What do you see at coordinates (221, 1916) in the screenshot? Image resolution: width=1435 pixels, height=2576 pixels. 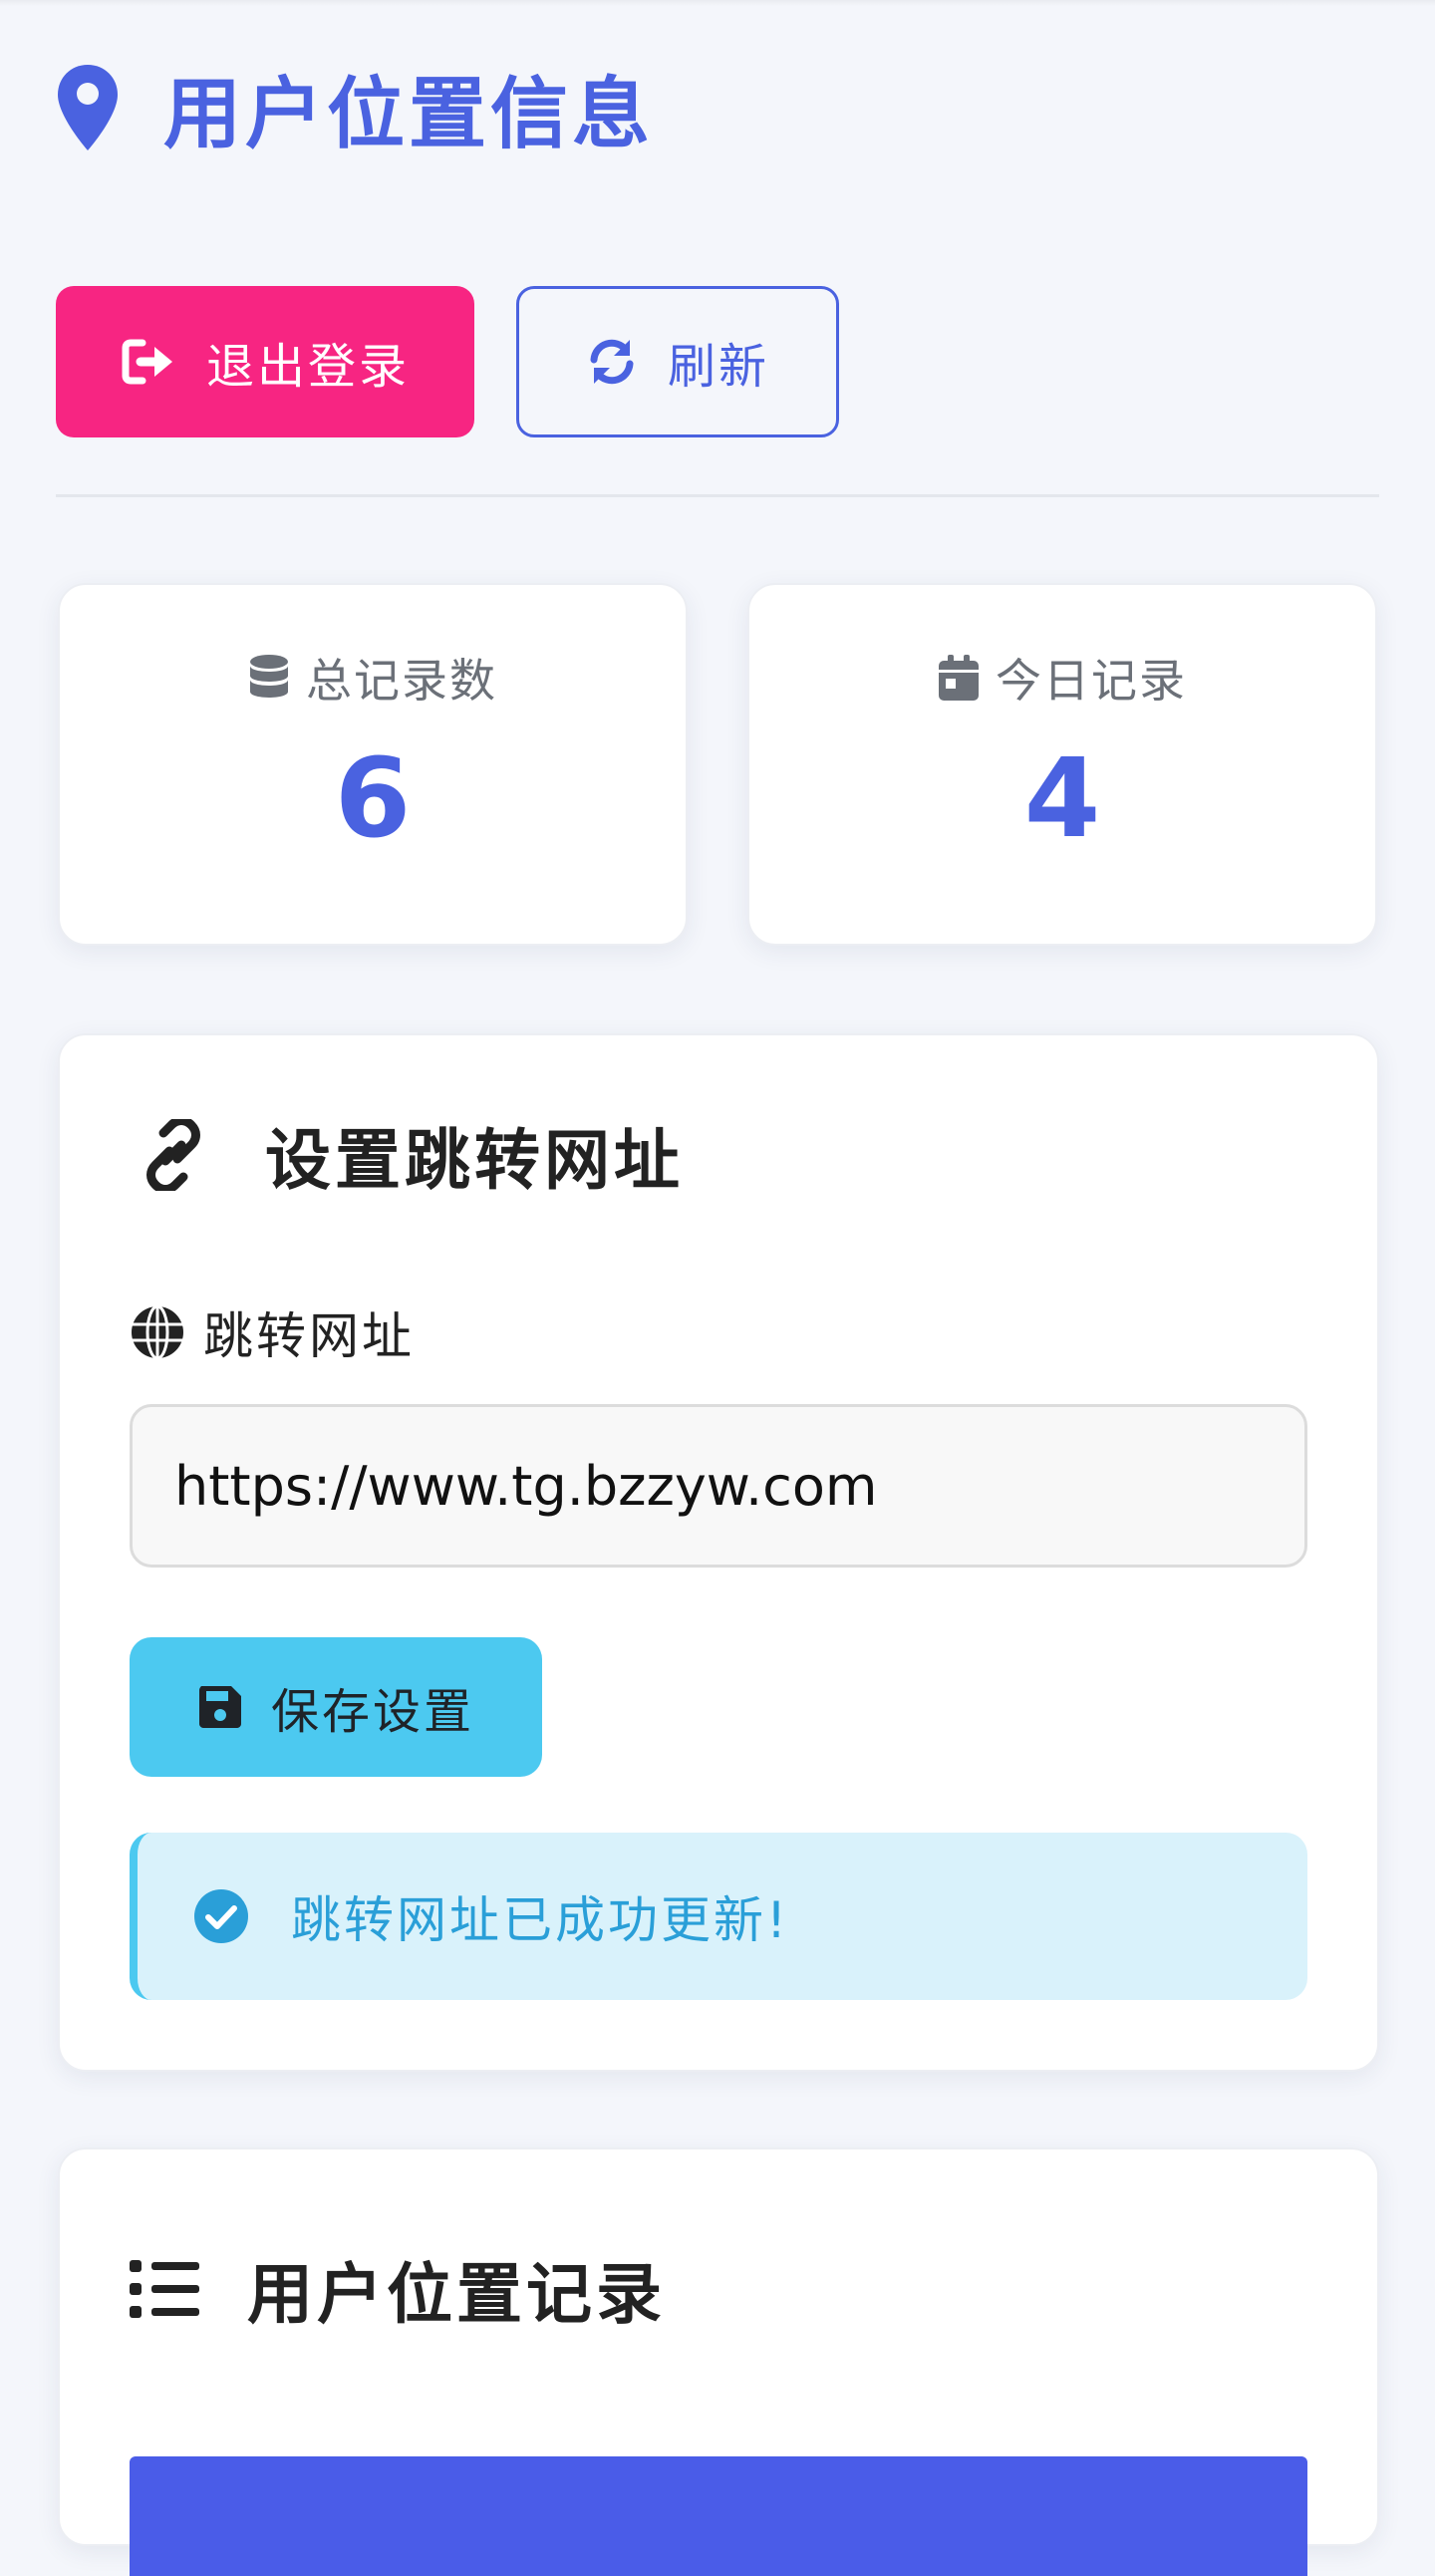 I see `check-circle-icon` at bounding box center [221, 1916].